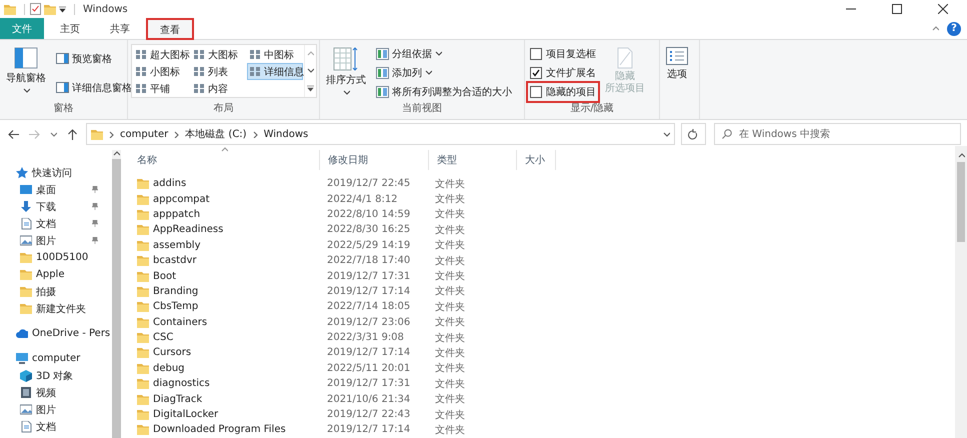 The image size is (967, 438). I want to click on window-title: Windows, so click(105, 9).